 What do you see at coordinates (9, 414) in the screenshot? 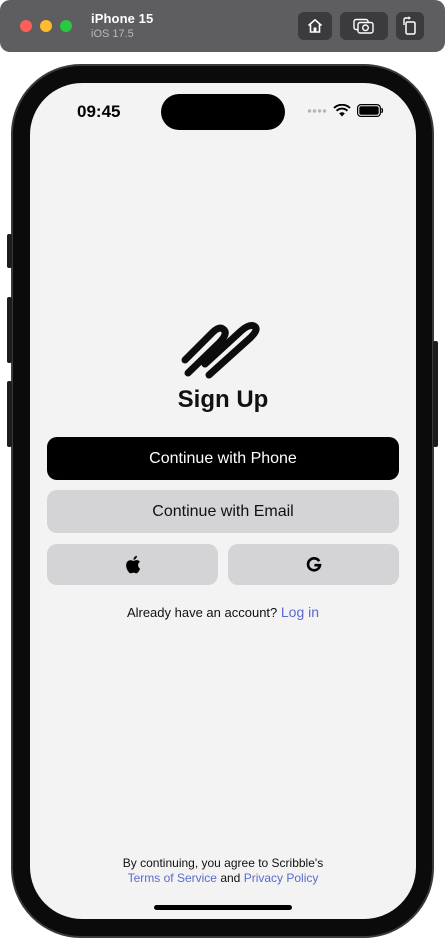
I see `volume-down-button` at bounding box center [9, 414].